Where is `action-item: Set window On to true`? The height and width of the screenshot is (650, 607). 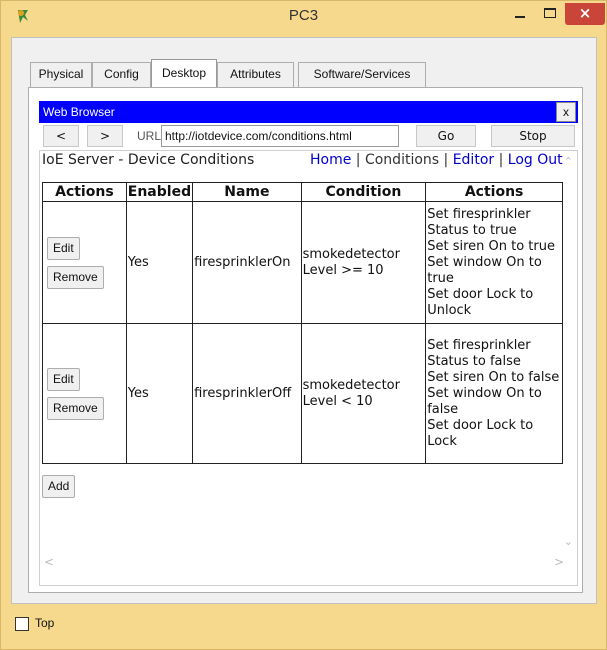
action-item: Set window On to true is located at coordinates (484, 270).